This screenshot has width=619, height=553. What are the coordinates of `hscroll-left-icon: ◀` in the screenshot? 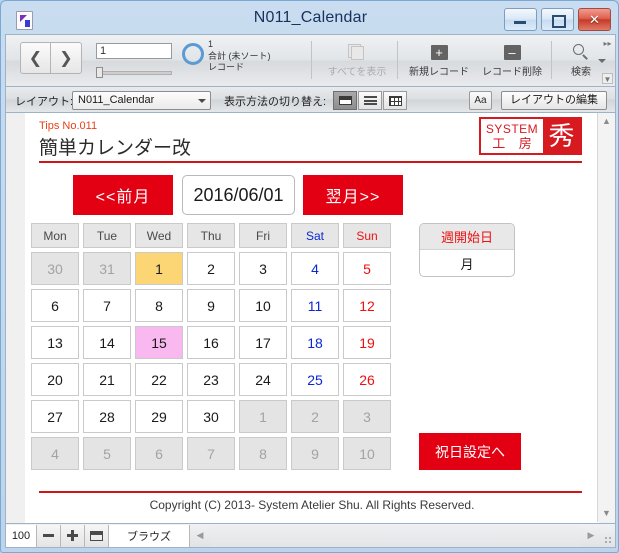 It's located at (200, 535).